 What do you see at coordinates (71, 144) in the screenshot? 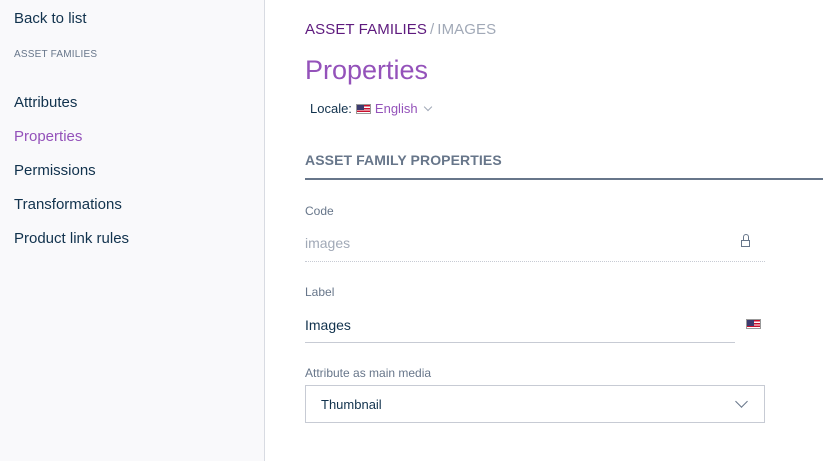
I see `sidebar-item-properties: Properties` at bounding box center [71, 144].